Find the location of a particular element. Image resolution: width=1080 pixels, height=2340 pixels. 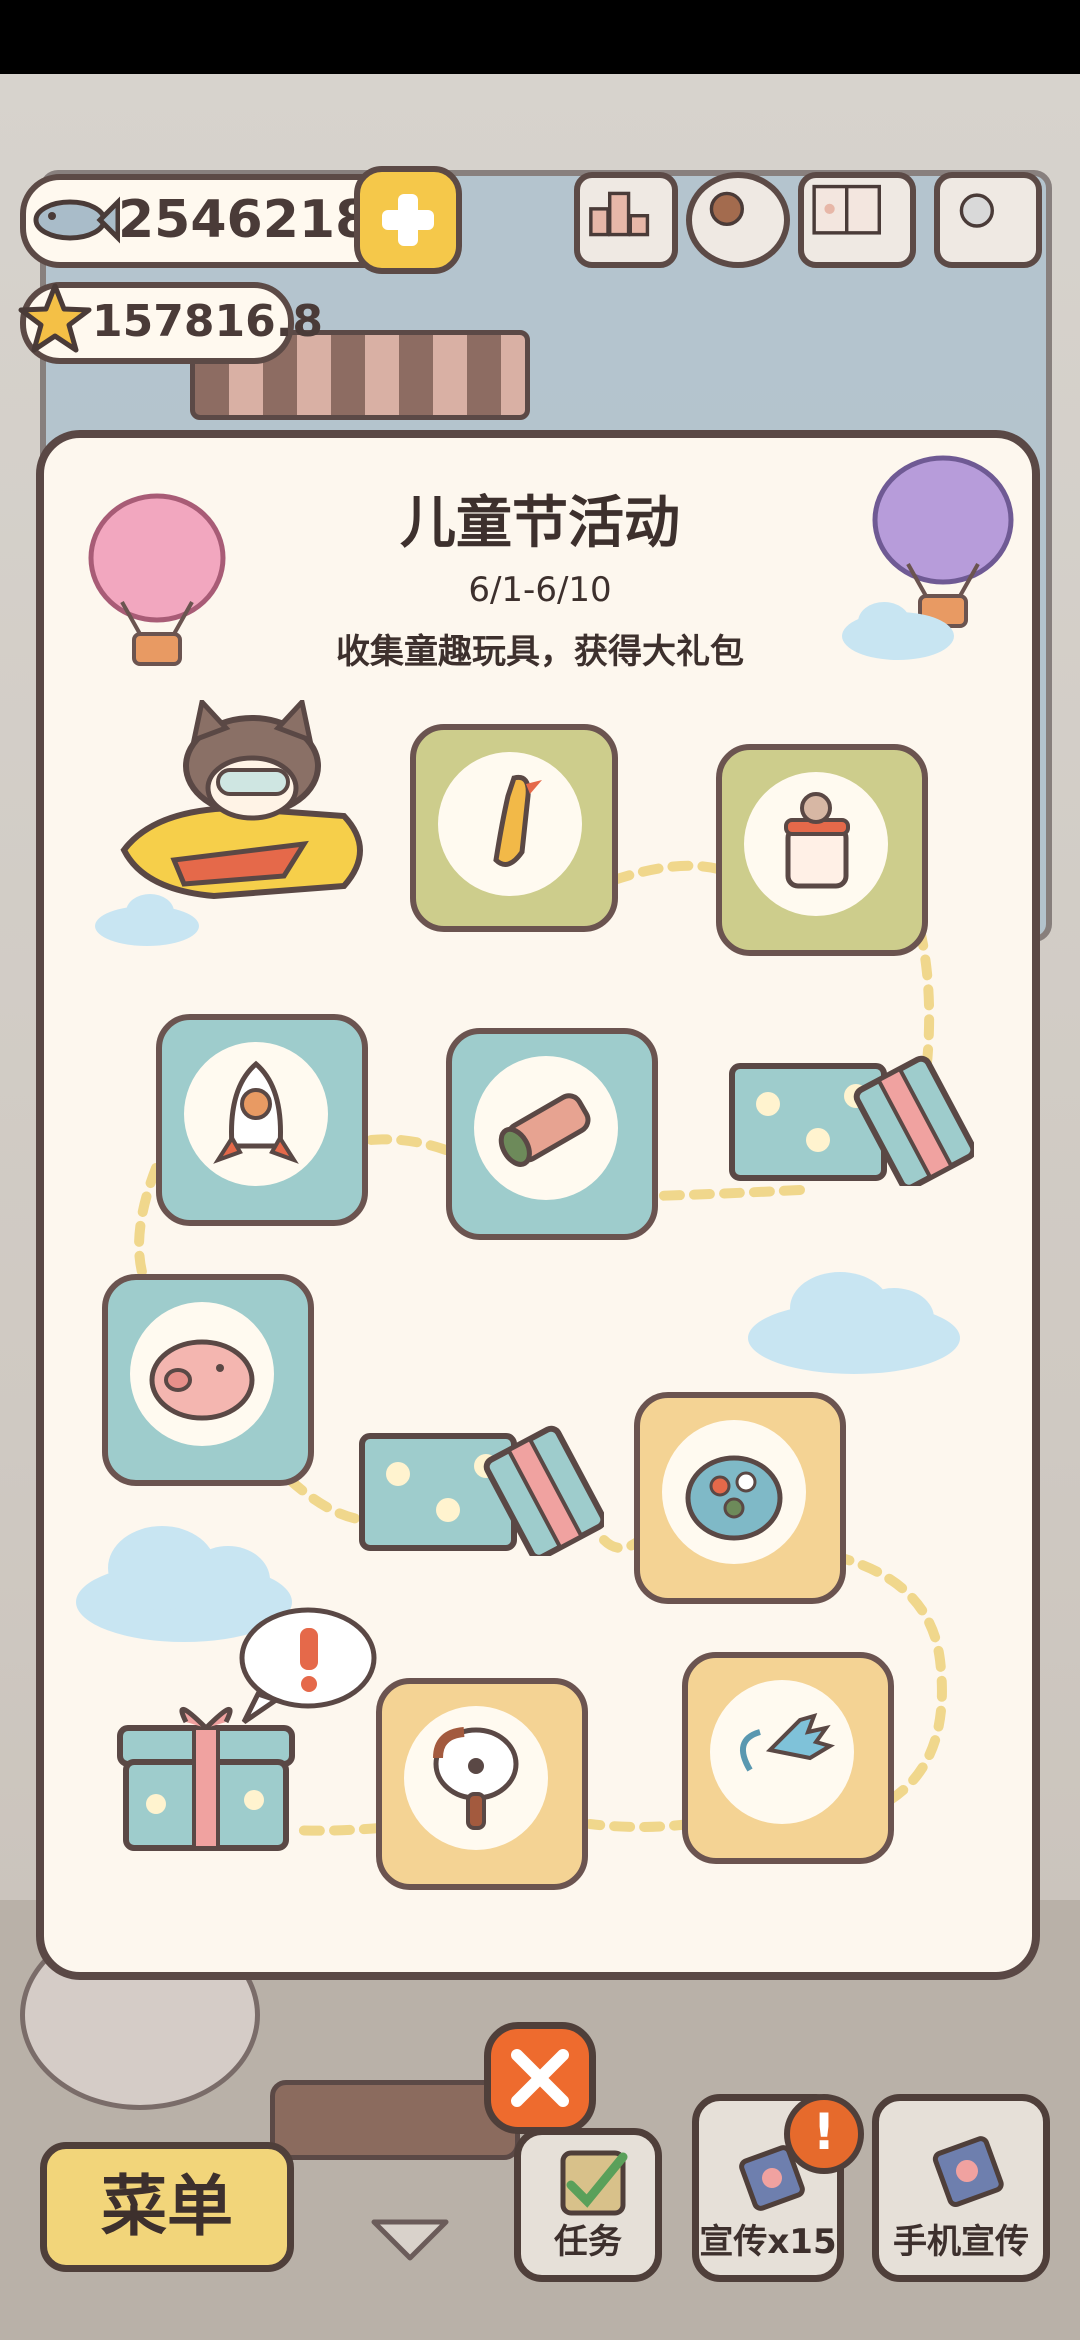

phone-flyer-icon is located at coordinates (968, 2172).